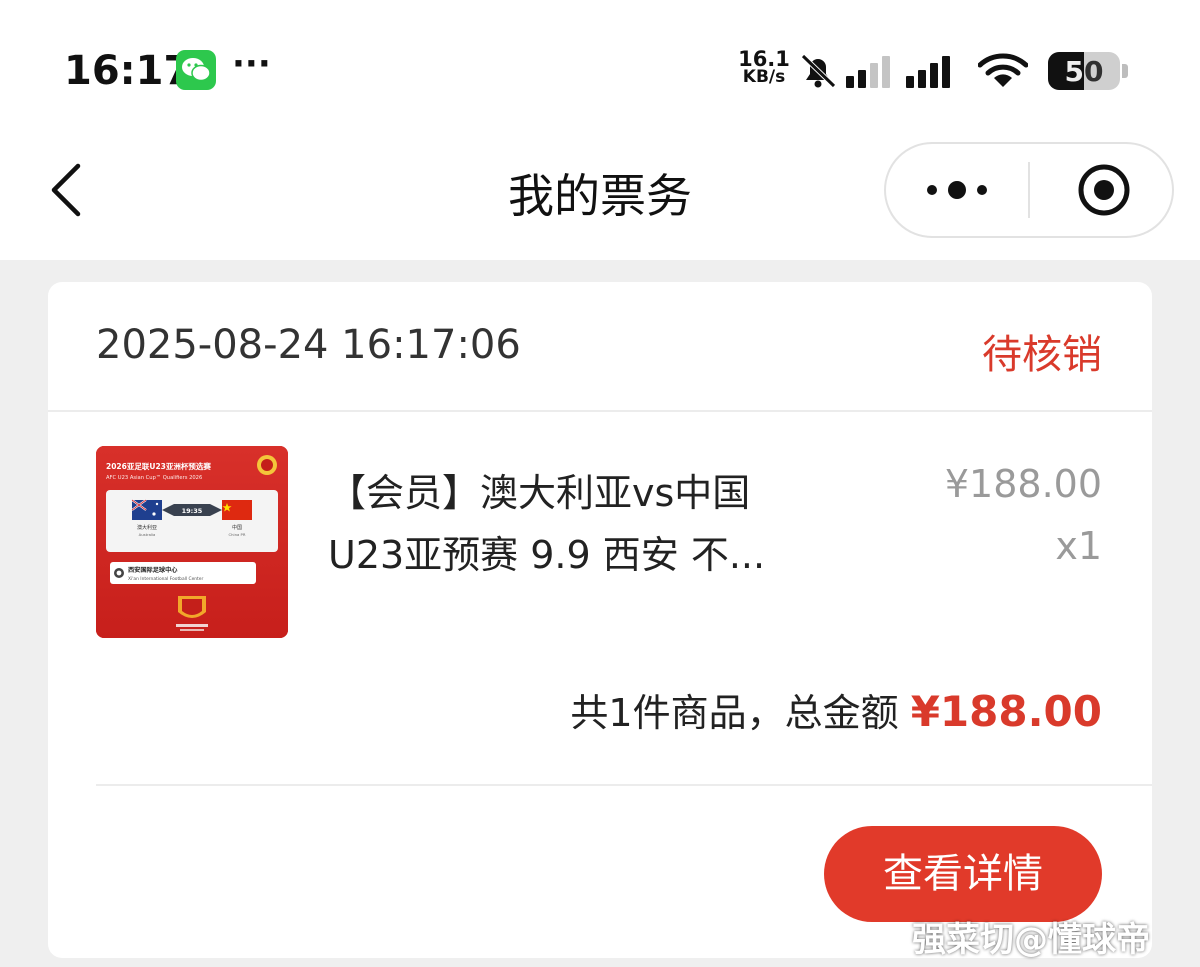 The image size is (1200, 967). What do you see at coordinates (153, 570) in the screenshot?
I see `thumb-venue-cn: 西安国际足球中心` at bounding box center [153, 570].